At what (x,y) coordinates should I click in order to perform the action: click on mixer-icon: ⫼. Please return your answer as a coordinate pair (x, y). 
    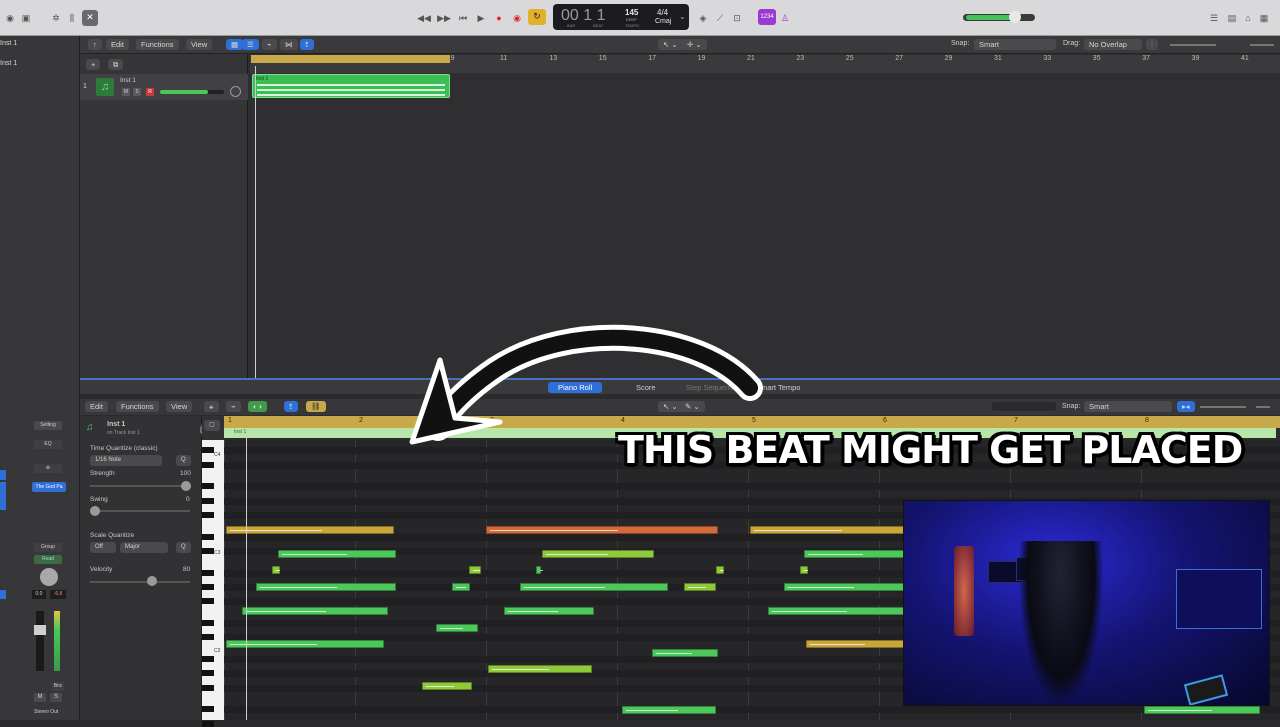
    Looking at the image, I should click on (72, 18).